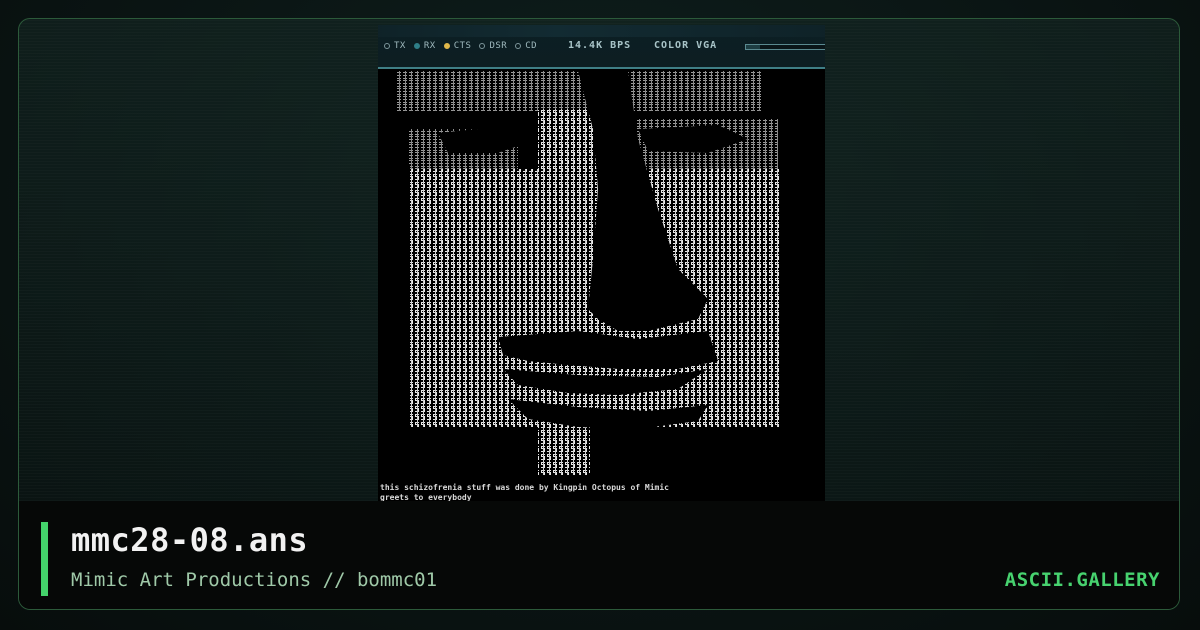 The image size is (1200, 630). What do you see at coordinates (400, 46) in the screenshot?
I see `indicator-label: TX` at bounding box center [400, 46].